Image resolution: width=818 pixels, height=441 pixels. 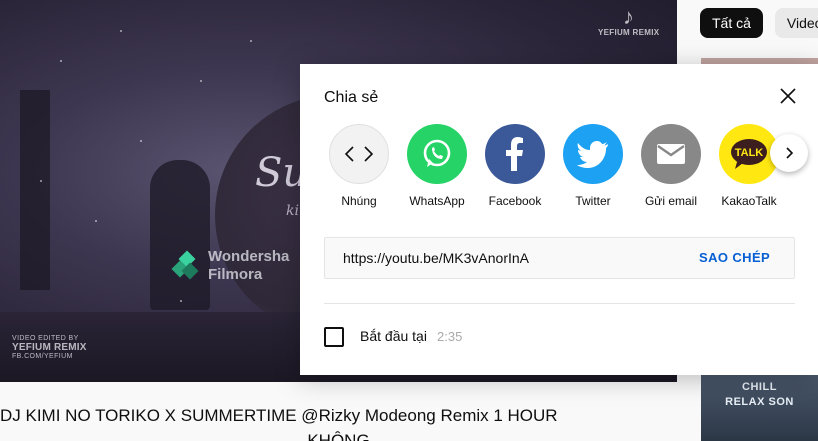 I want to click on start-at-label: Bắt đầu tại, so click(x=393, y=336).